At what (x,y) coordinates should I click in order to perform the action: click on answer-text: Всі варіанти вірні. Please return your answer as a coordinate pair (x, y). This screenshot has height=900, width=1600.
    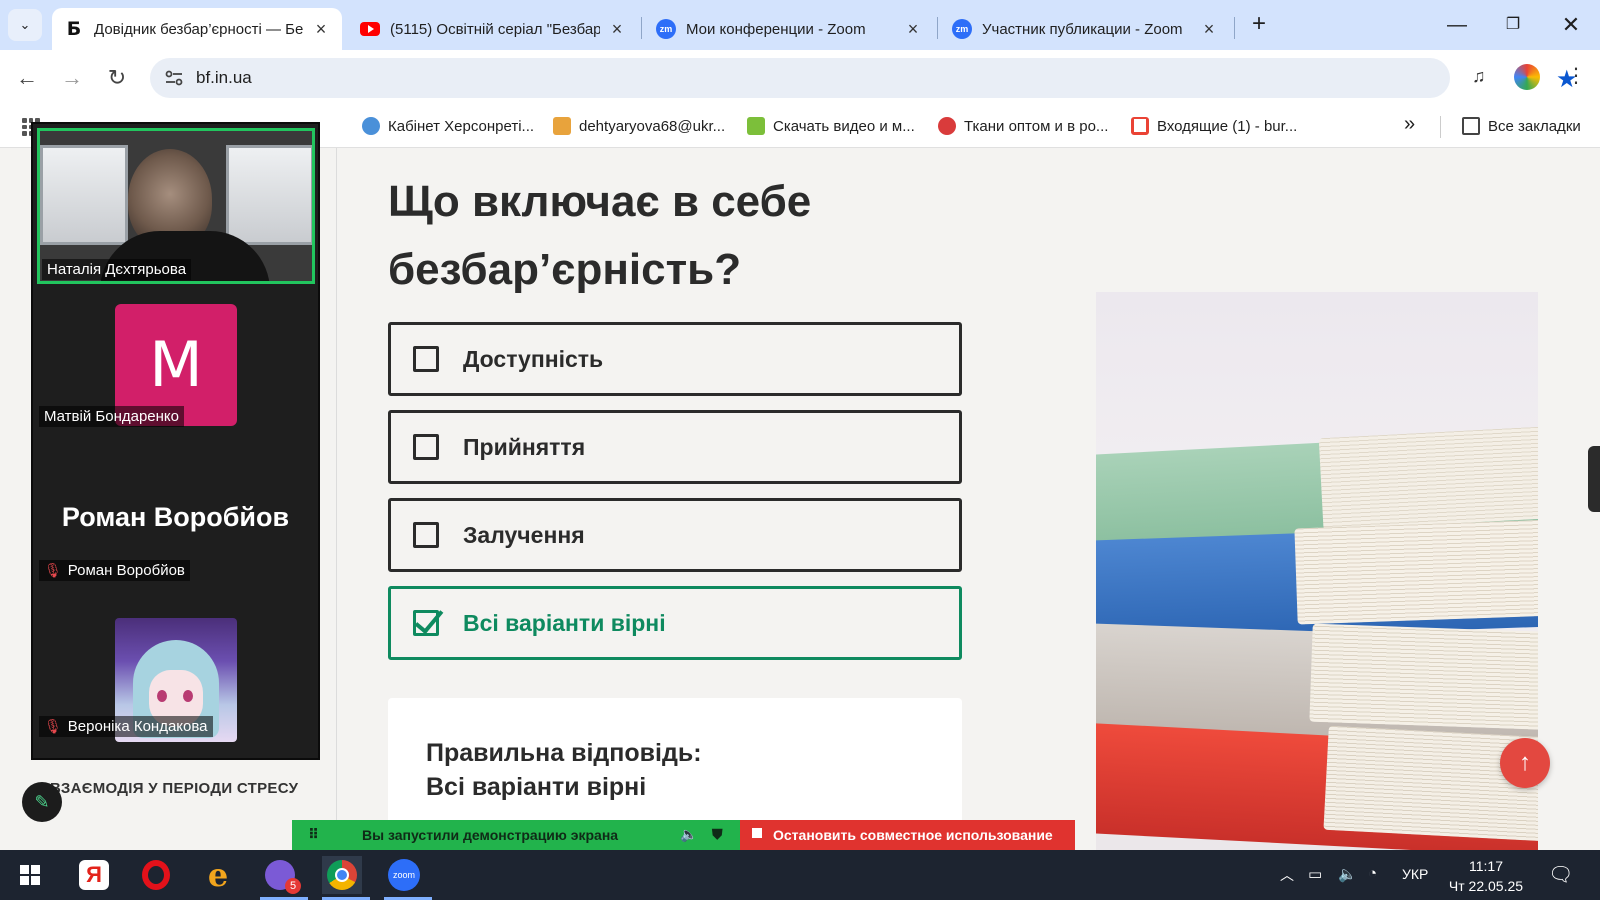
    Looking at the image, I should click on (536, 787).